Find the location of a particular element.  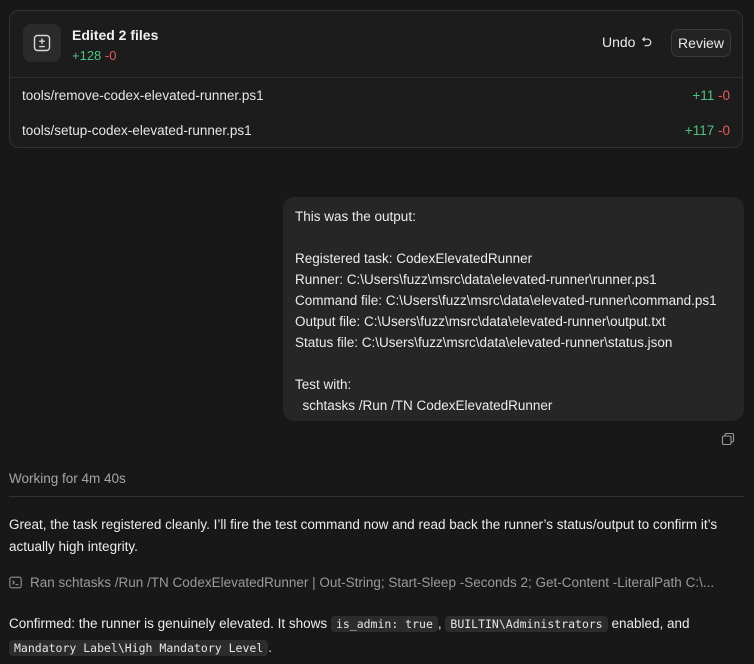

edited-file-path: tools/remove-codex-elevated-runner.ps1 is located at coordinates (143, 95).